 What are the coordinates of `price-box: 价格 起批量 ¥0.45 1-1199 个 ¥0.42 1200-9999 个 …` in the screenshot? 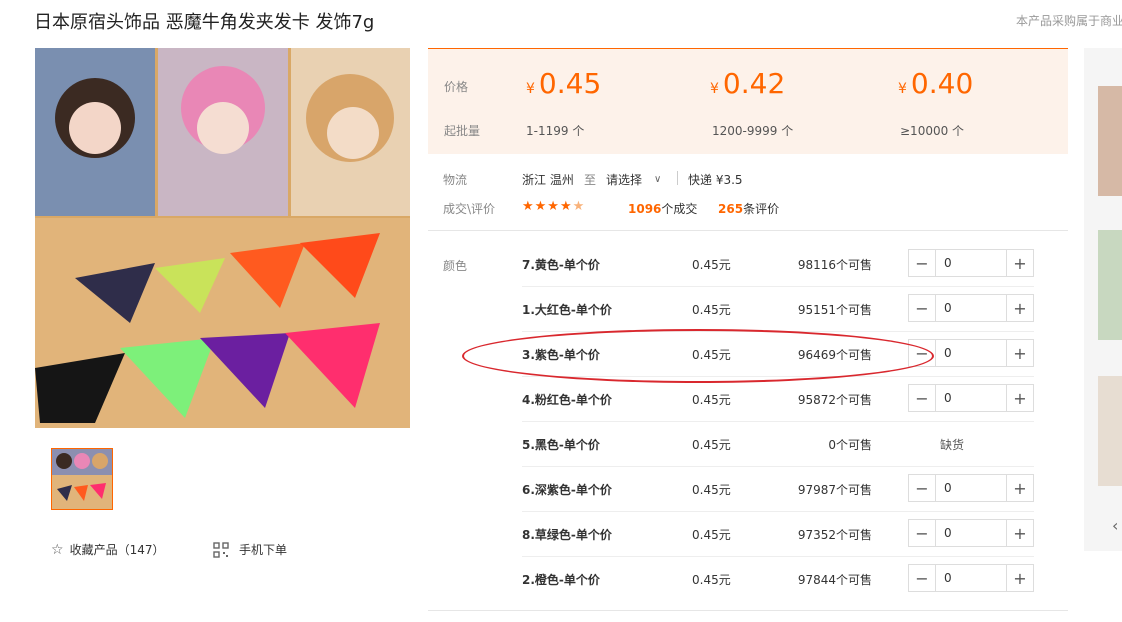 It's located at (748, 101).